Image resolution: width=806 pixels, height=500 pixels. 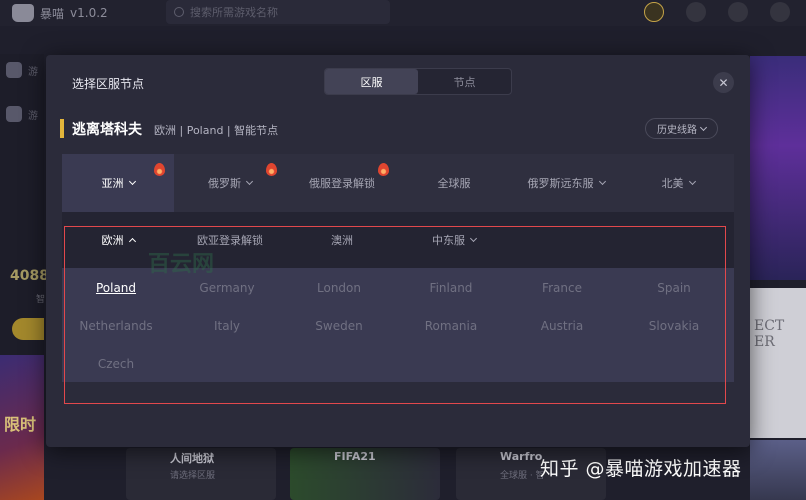 I want to click on accent-bar, so click(x=62, y=128).